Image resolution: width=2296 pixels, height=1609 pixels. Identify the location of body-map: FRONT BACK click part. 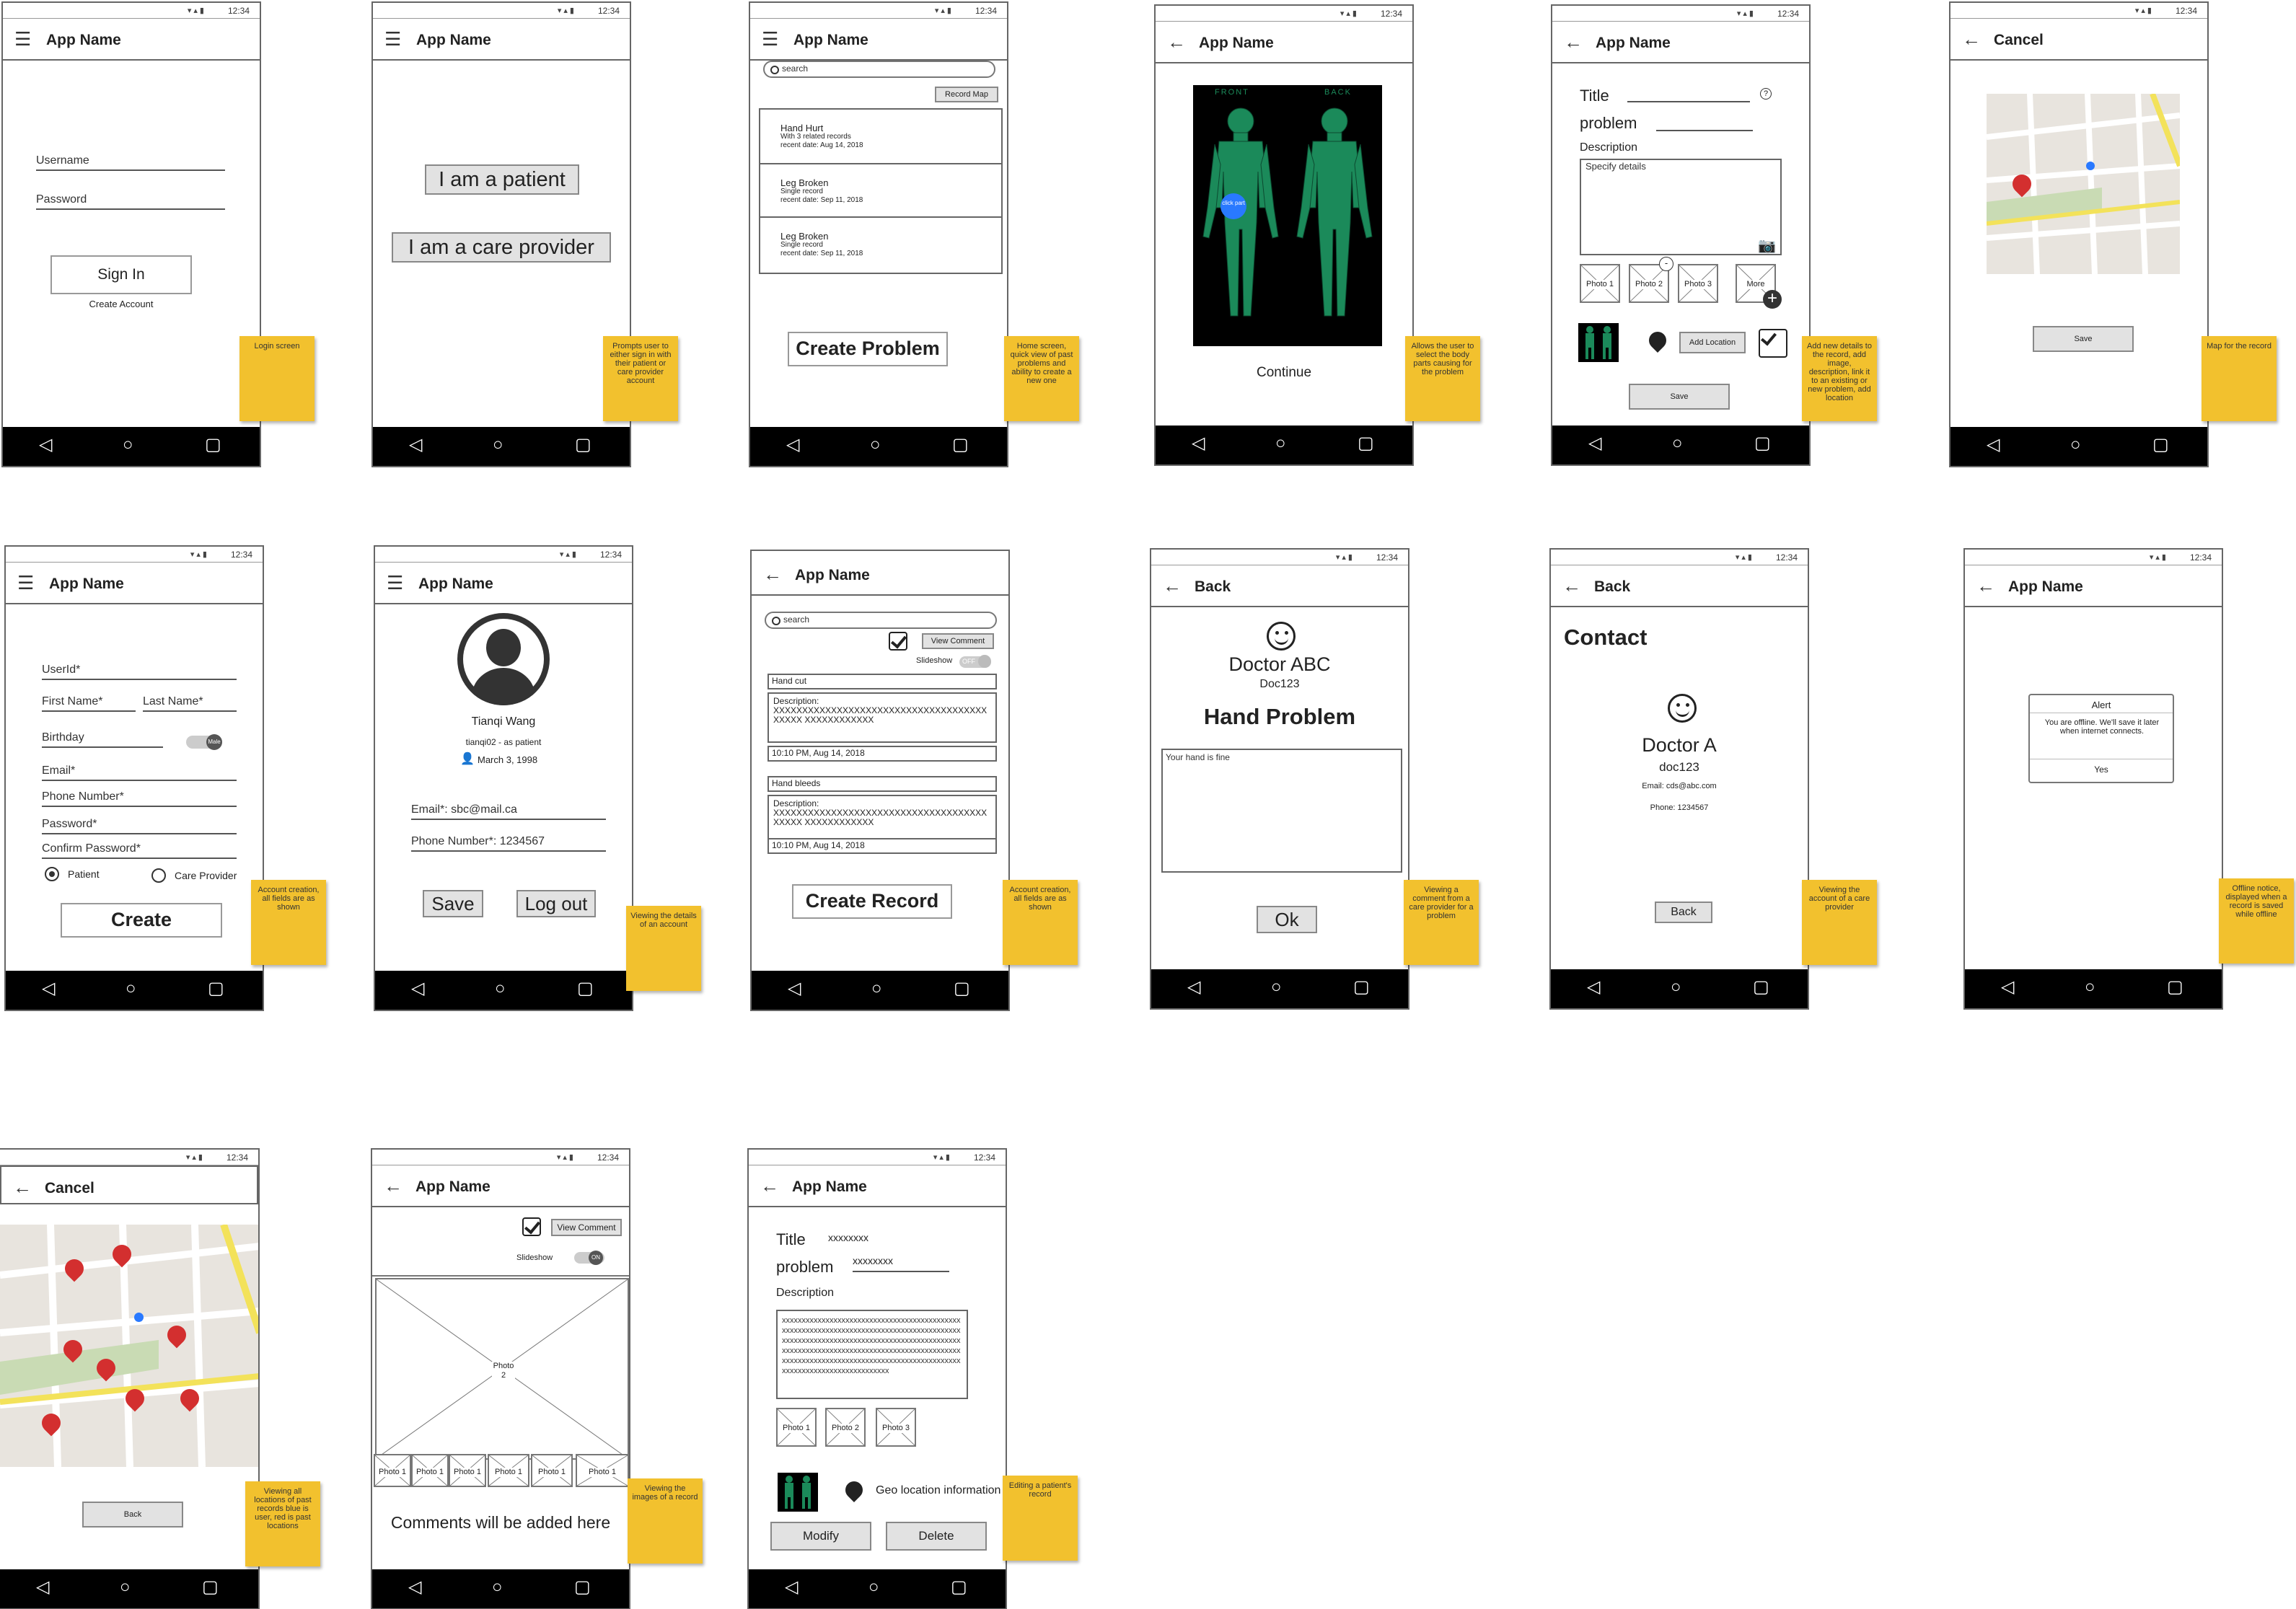
(1288, 215).